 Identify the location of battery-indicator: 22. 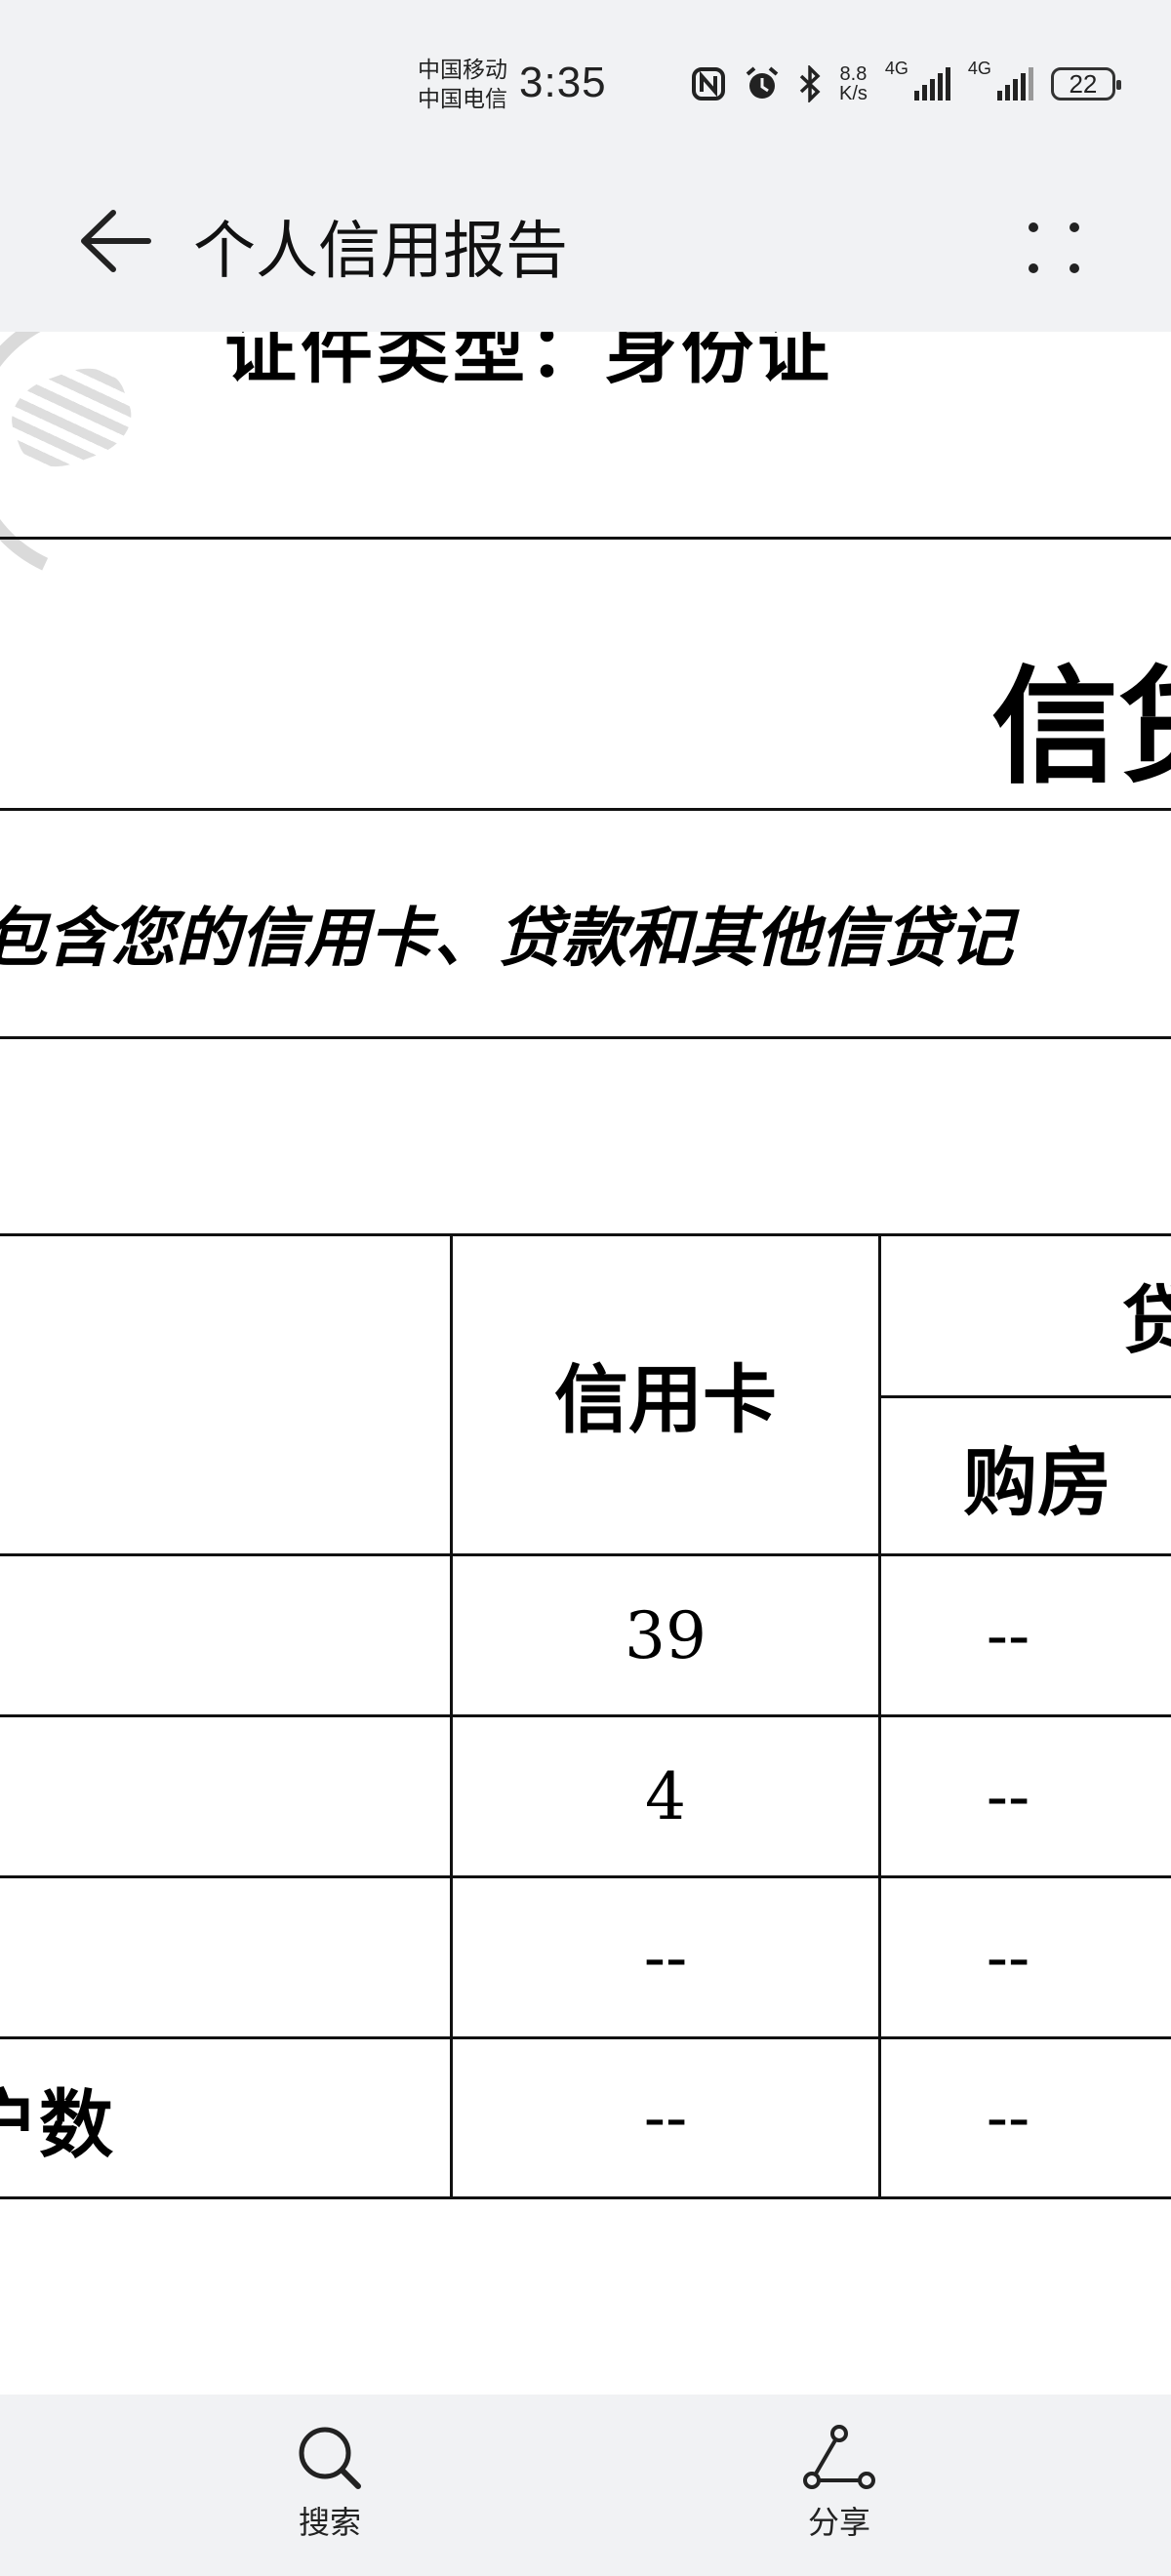
(1085, 84).